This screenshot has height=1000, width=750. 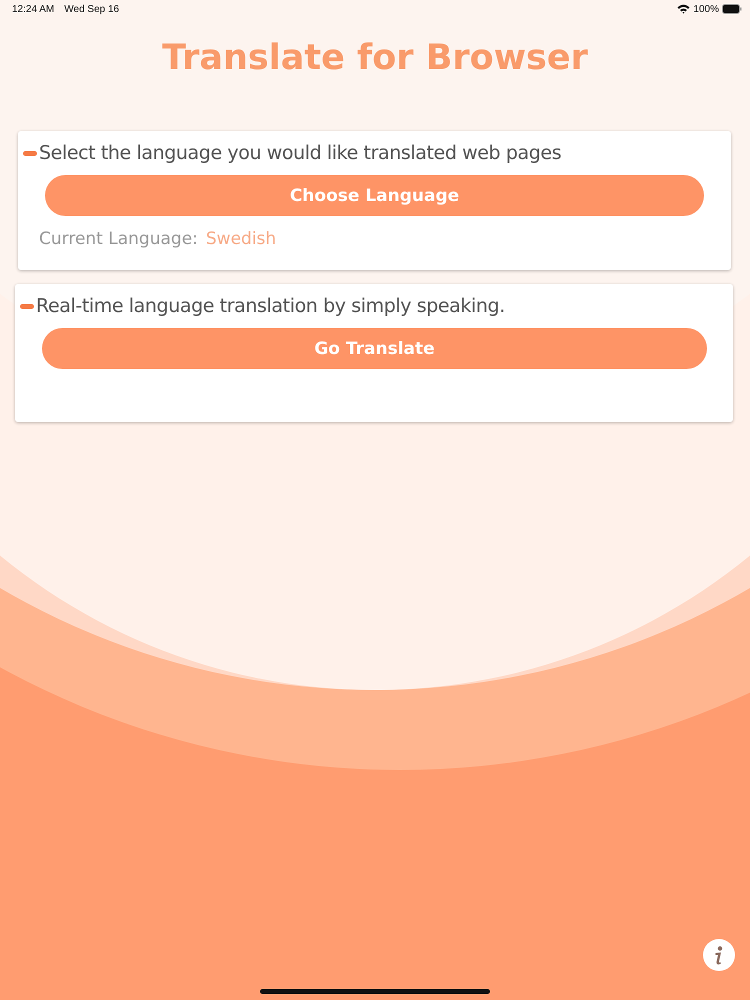 What do you see at coordinates (732, 9) in the screenshot?
I see `battery-icon` at bounding box center [732, 9].